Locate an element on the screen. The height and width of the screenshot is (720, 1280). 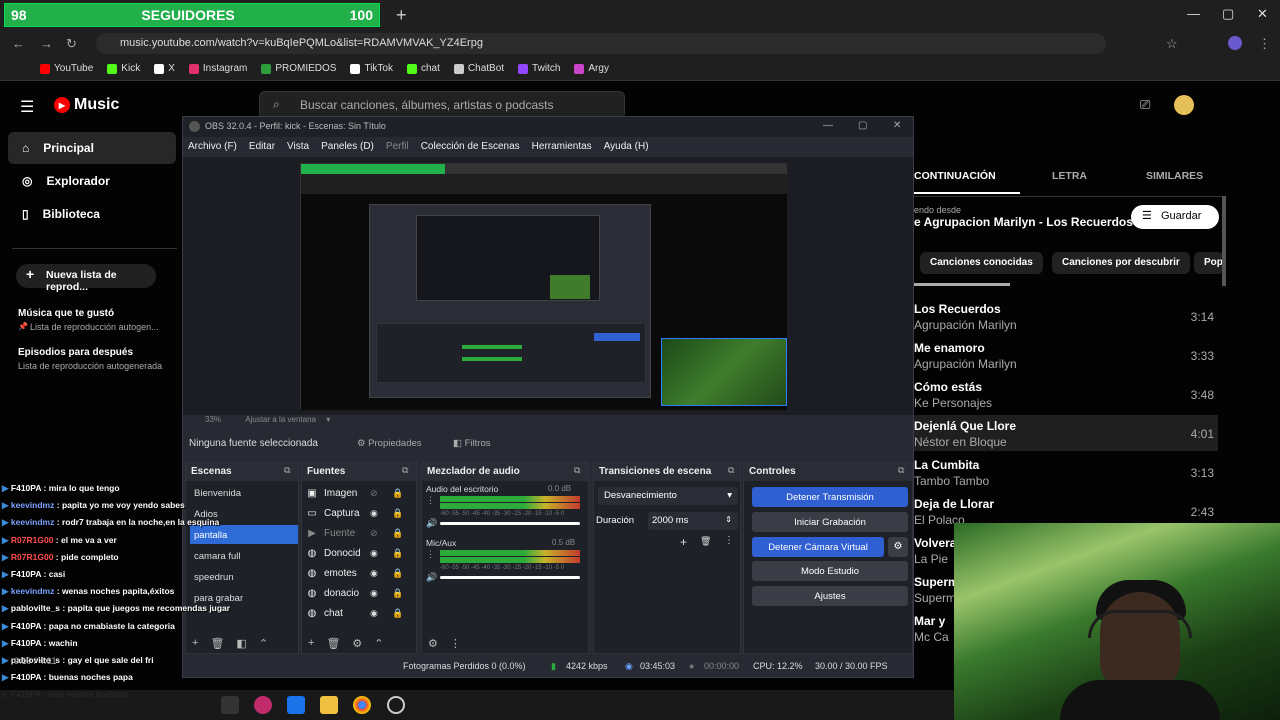
stepper-icon: ⇕ is located at coordinates (728, 519).